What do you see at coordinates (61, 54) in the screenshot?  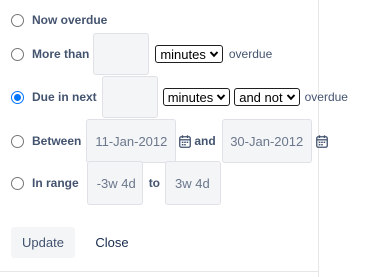 I see `label-more-than: More than` at bounding box center [61, 54].